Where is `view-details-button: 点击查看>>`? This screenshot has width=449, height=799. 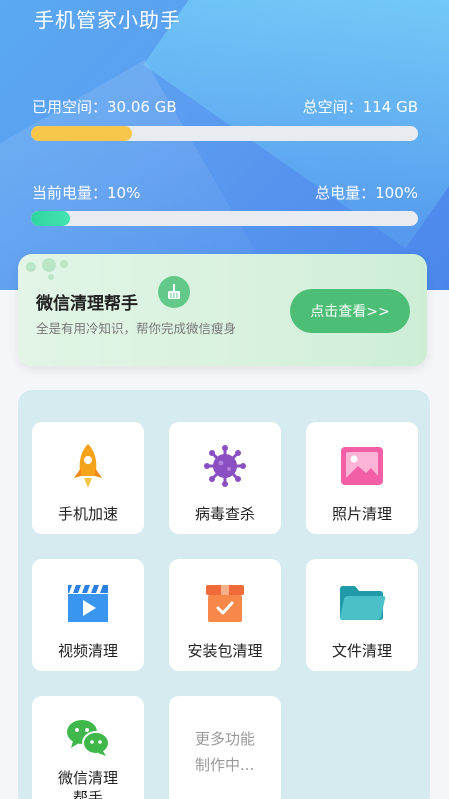 view-details-button: 点击查看>> is located at coordinates (350, 311).